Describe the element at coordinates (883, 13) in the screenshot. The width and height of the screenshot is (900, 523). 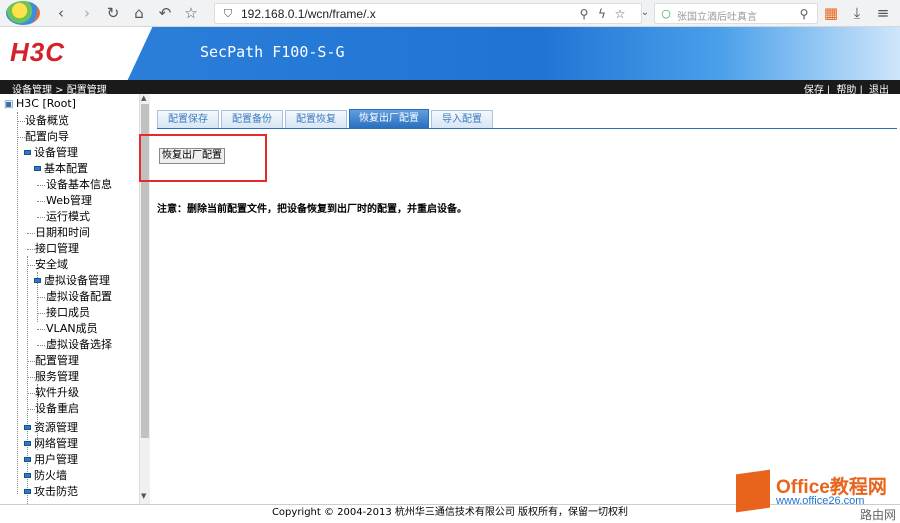
I see `menu-icon: ≡` at that location.